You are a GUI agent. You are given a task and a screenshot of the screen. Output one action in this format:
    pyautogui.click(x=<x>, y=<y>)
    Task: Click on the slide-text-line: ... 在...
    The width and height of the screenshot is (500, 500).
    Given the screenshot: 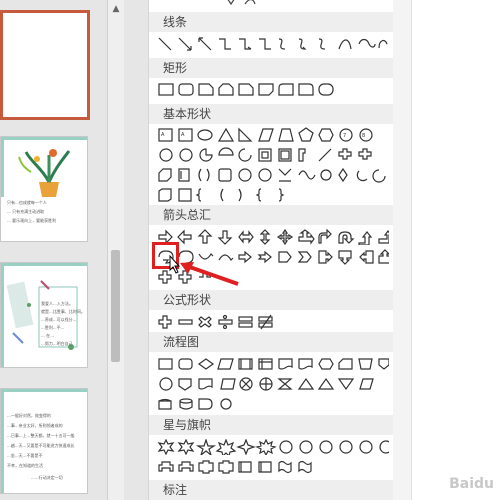 What is the action you would take?
    pyautogui.click(x=47, y=335)
    